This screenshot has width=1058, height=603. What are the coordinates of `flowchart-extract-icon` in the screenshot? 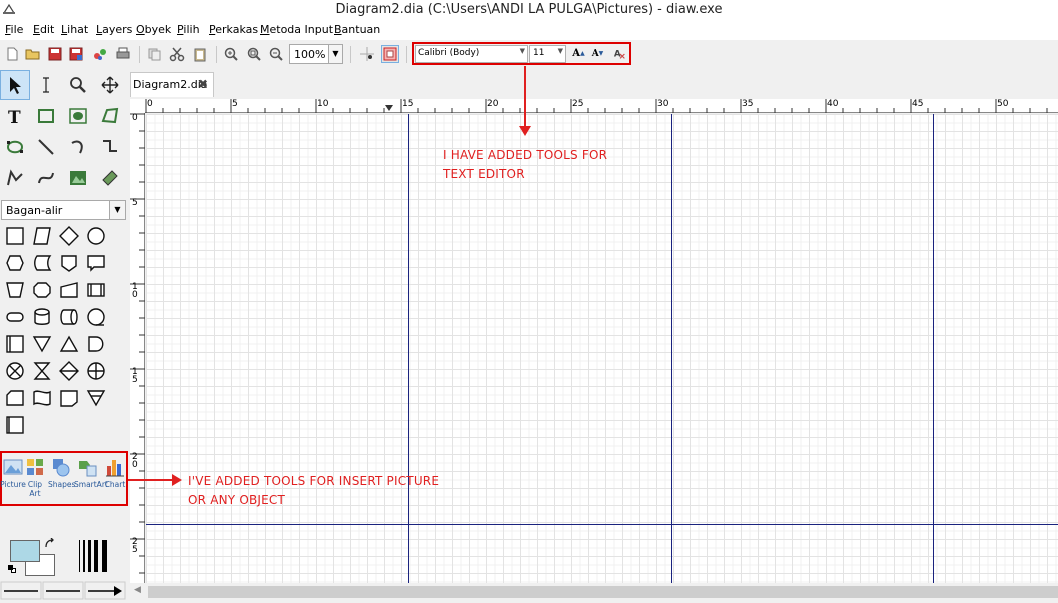 It's located at (69, 344).